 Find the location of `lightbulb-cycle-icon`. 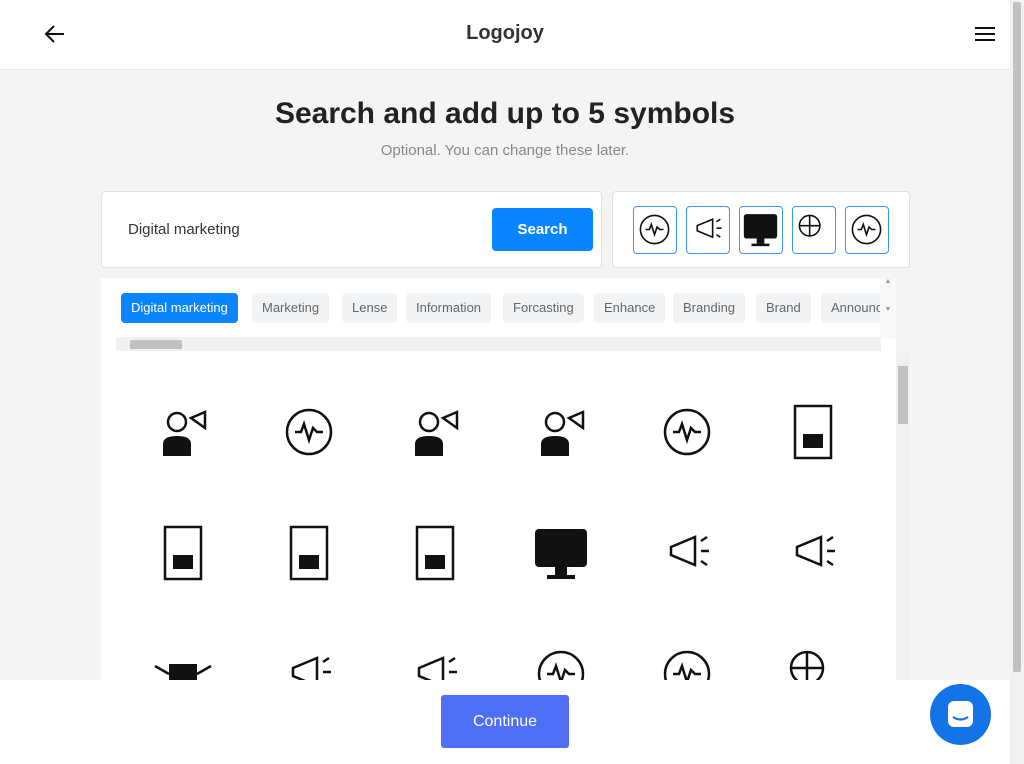

lightbulb-cycle-icon is located at coordinates (866, 229).